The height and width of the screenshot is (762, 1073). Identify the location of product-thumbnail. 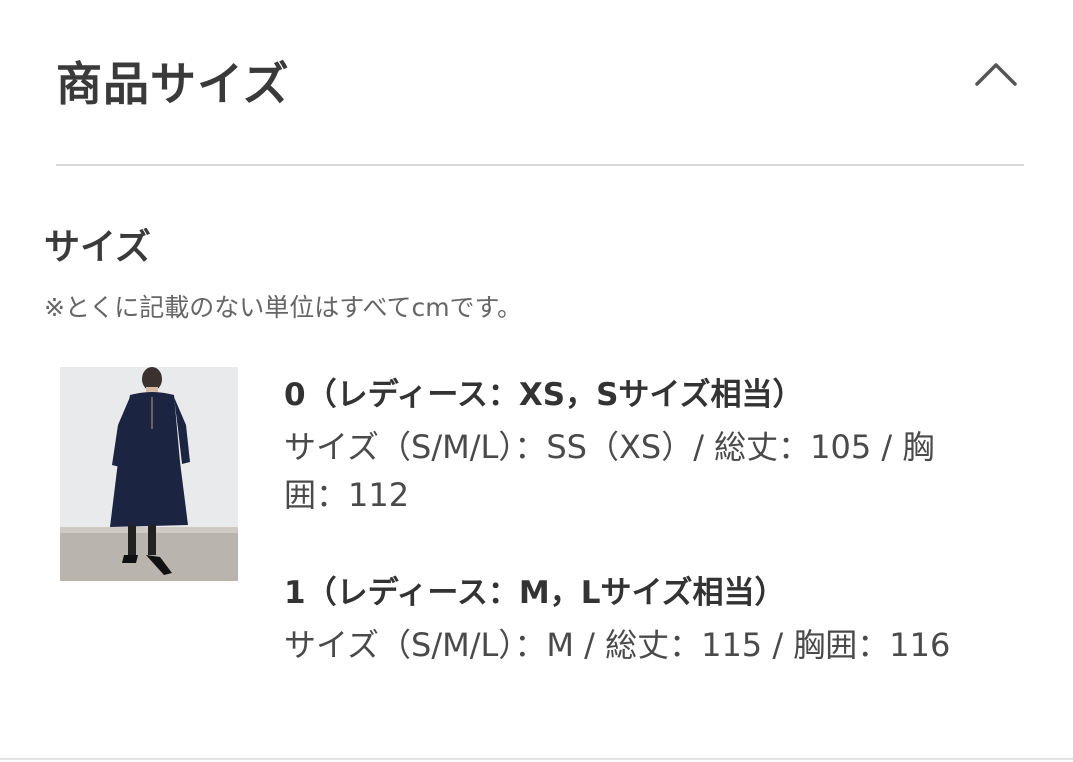
(149, 474).